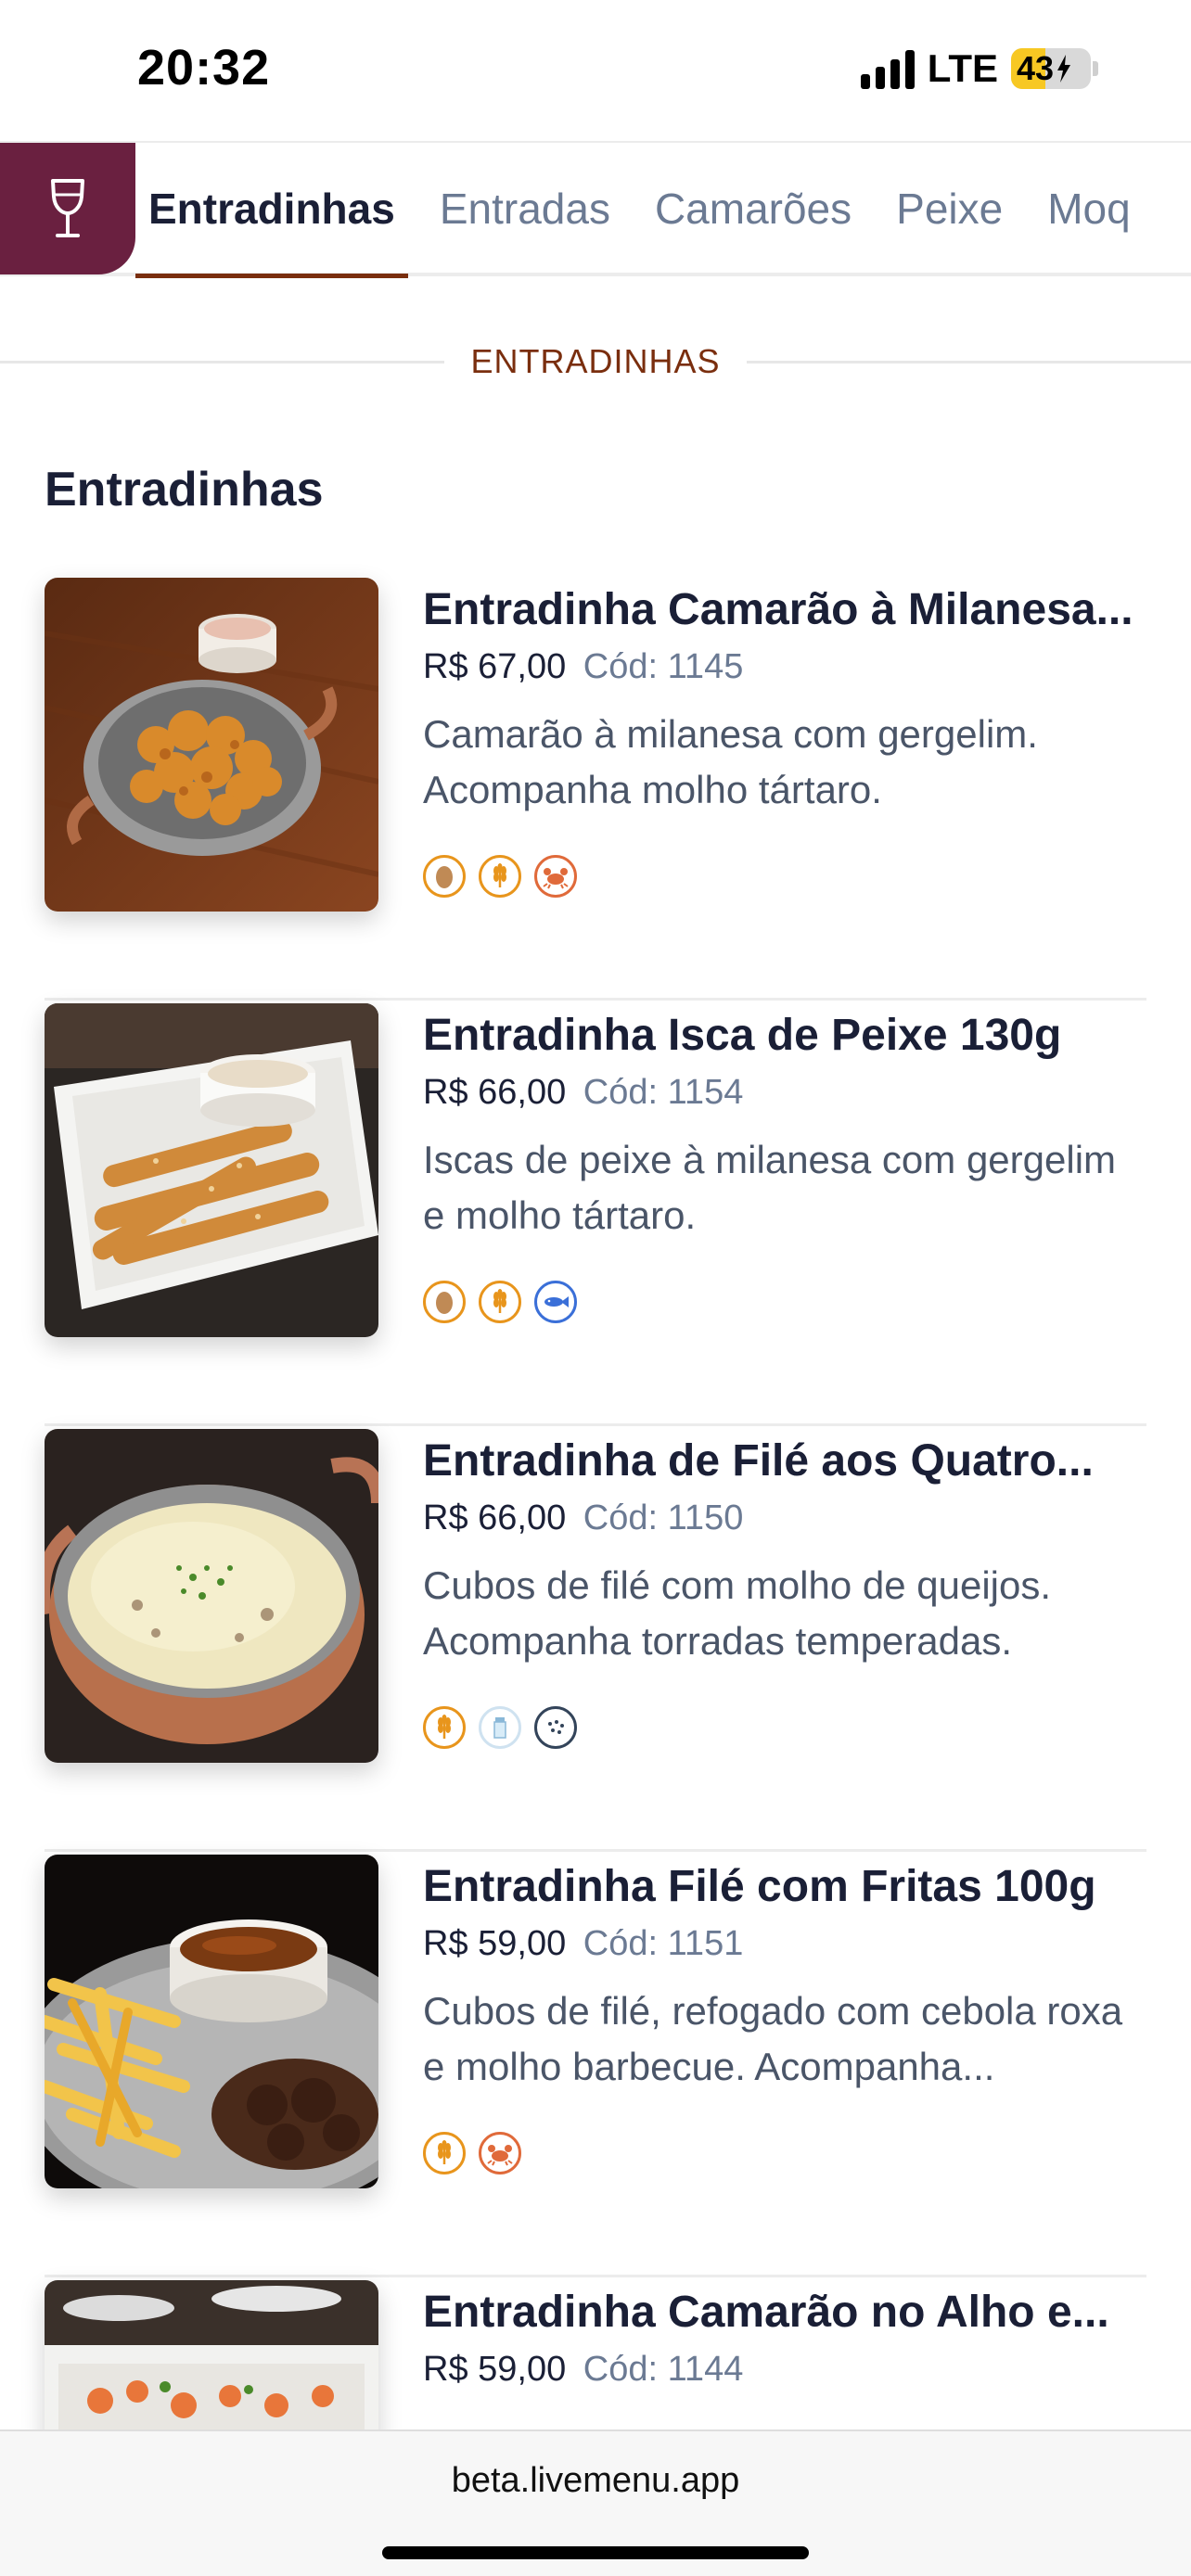  What do you see at coordinates (663, 1092) in the screenshot?
I see `item-code: Cód: 1154` at bounding box center [663, 1092].